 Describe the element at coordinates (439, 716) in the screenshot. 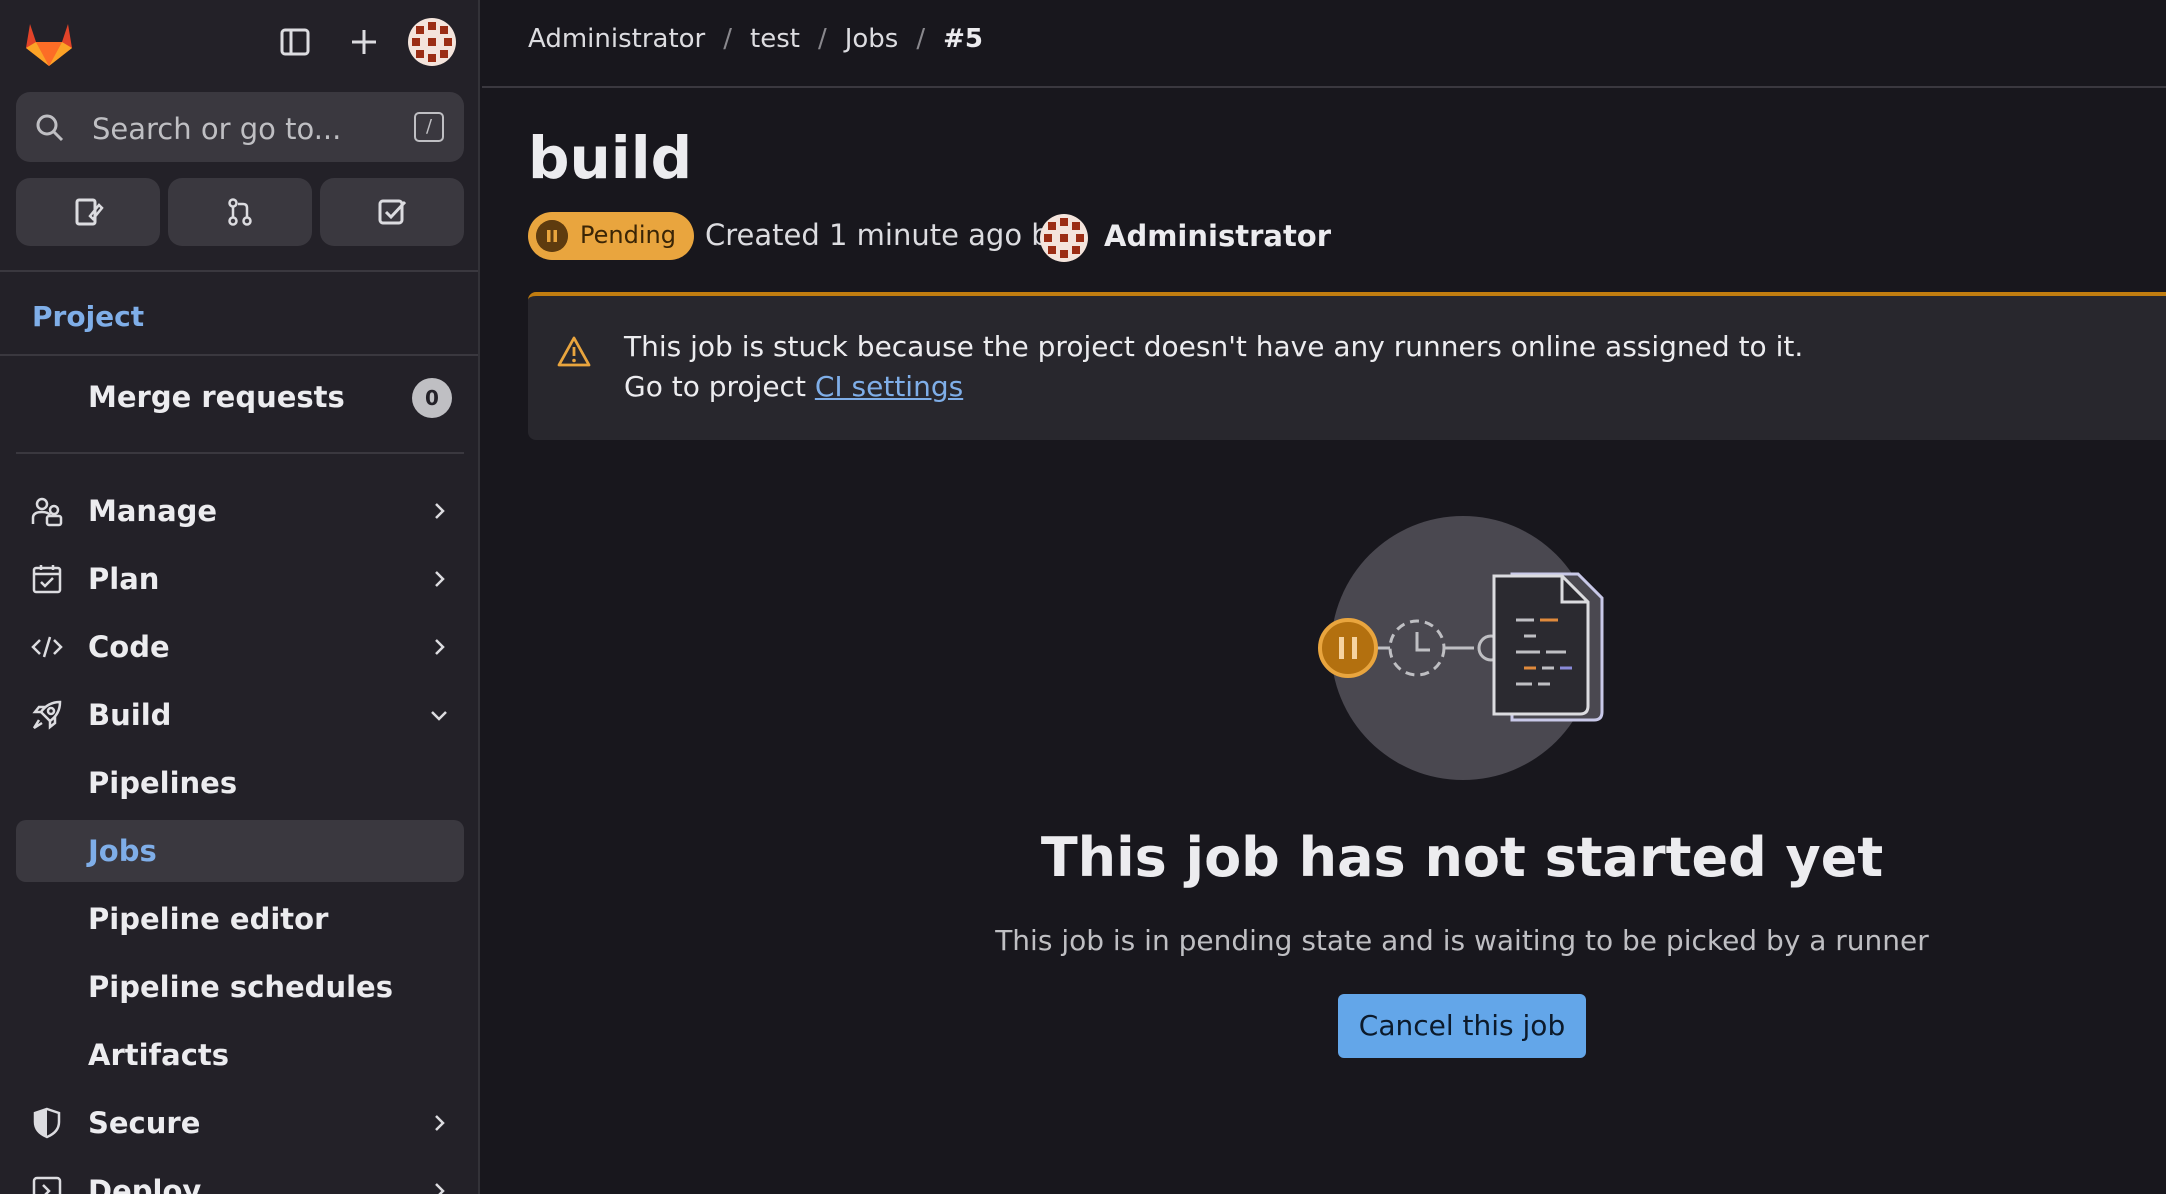

I see `chevron-down-icon` at that location.